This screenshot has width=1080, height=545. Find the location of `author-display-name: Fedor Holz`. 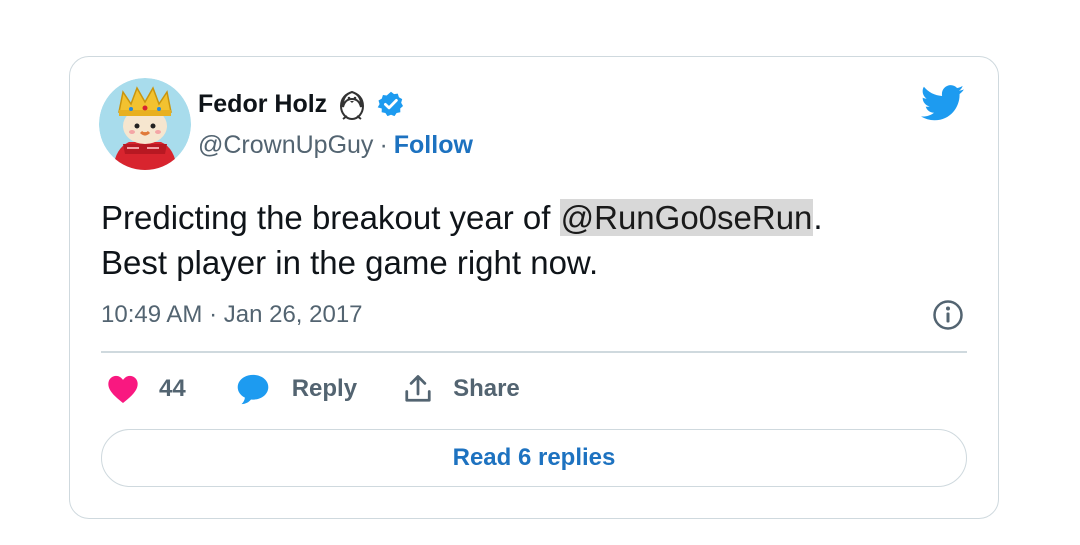

author-display-name: Fedor Holz is located at coordinates (262, 104).